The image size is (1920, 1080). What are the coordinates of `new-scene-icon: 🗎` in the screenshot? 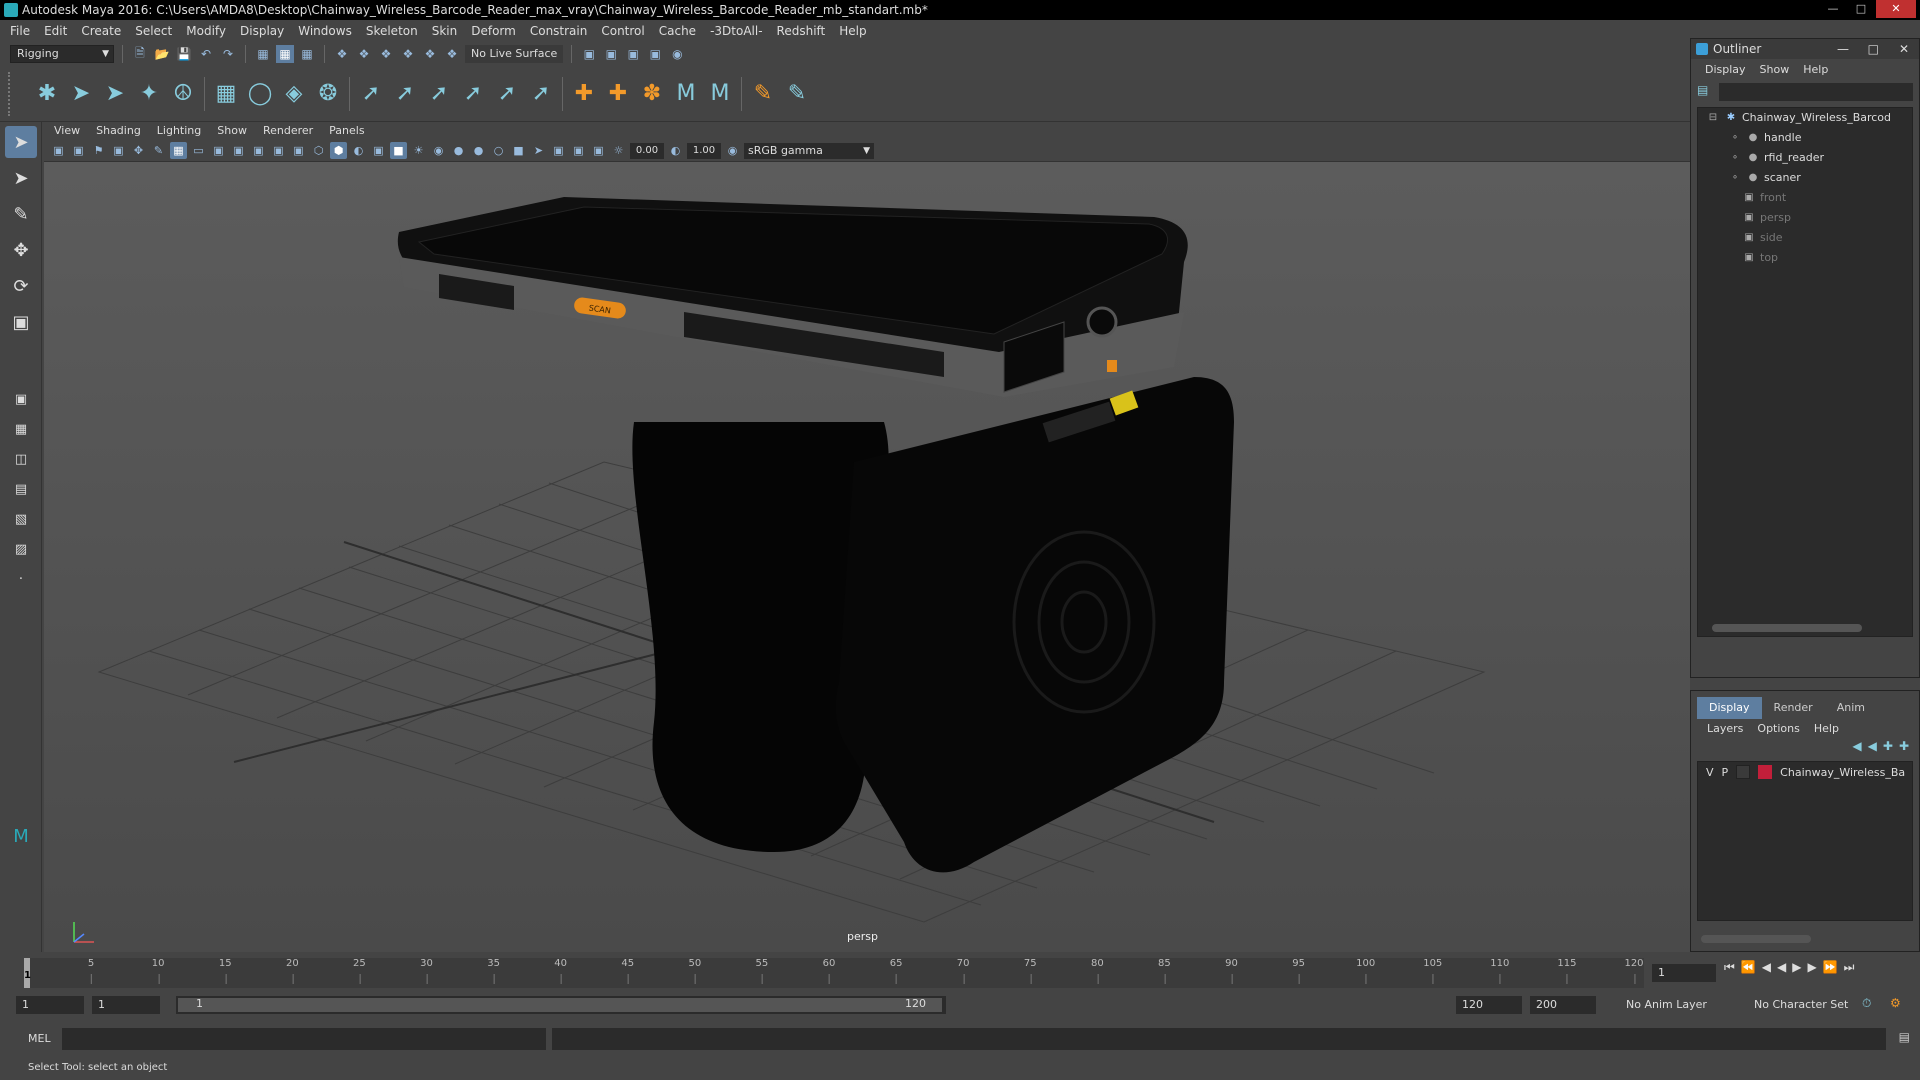 It's located at (140, 54).